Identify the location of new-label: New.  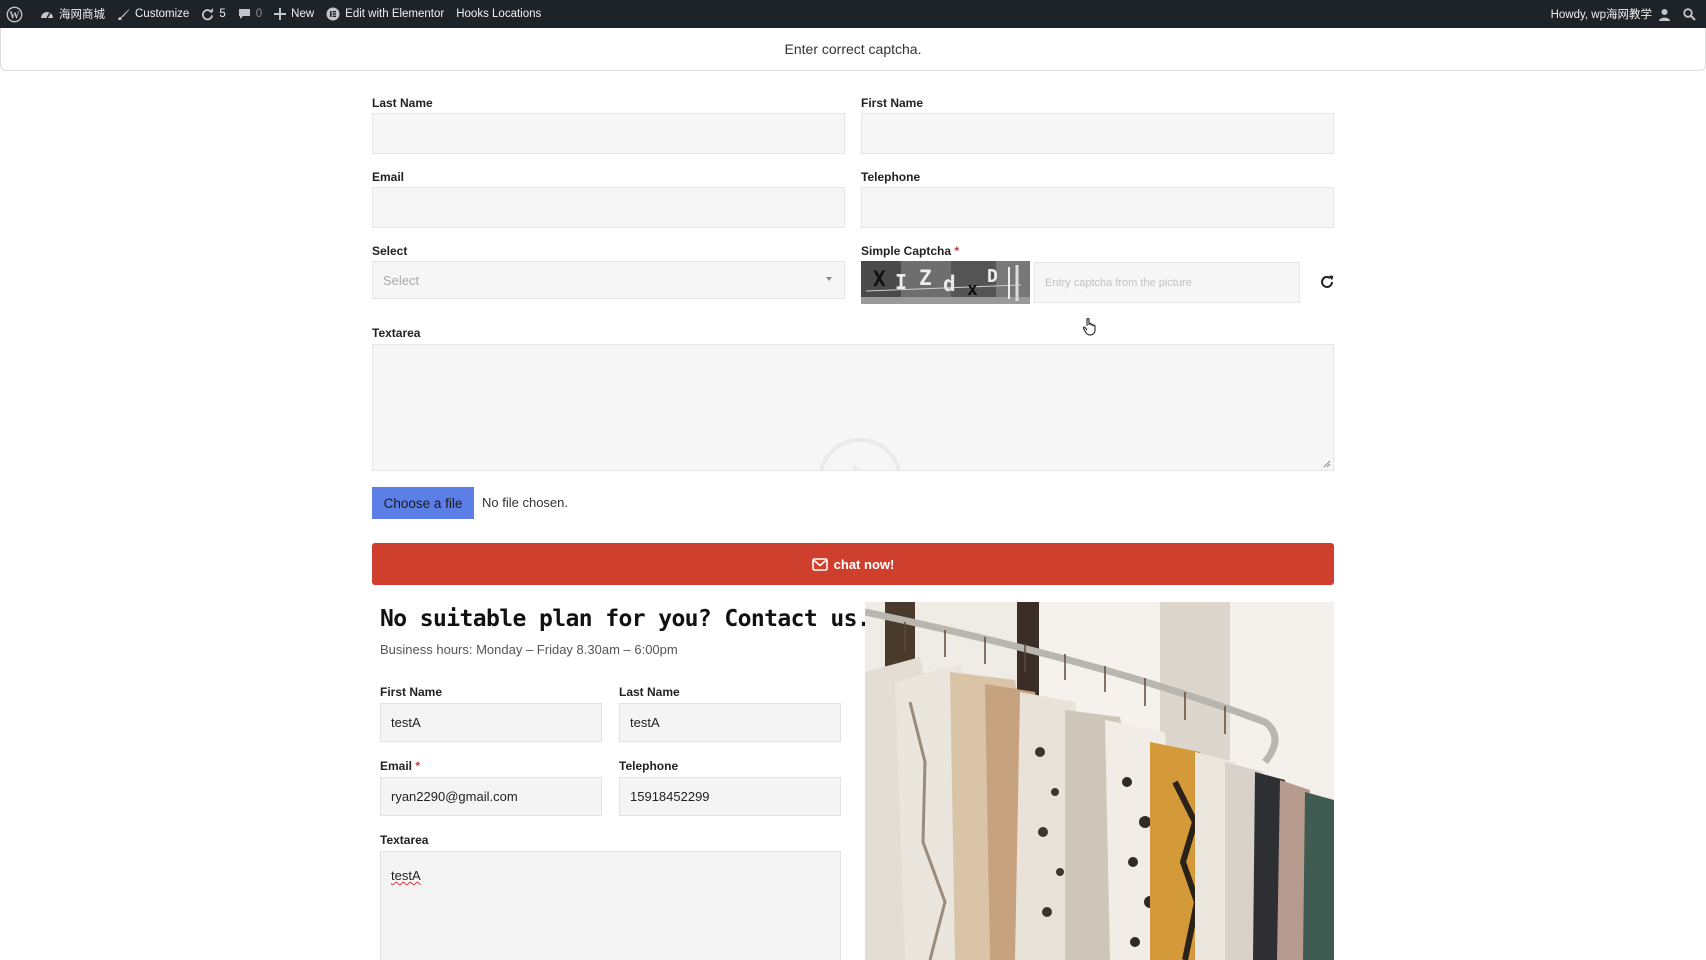
(303, 14).